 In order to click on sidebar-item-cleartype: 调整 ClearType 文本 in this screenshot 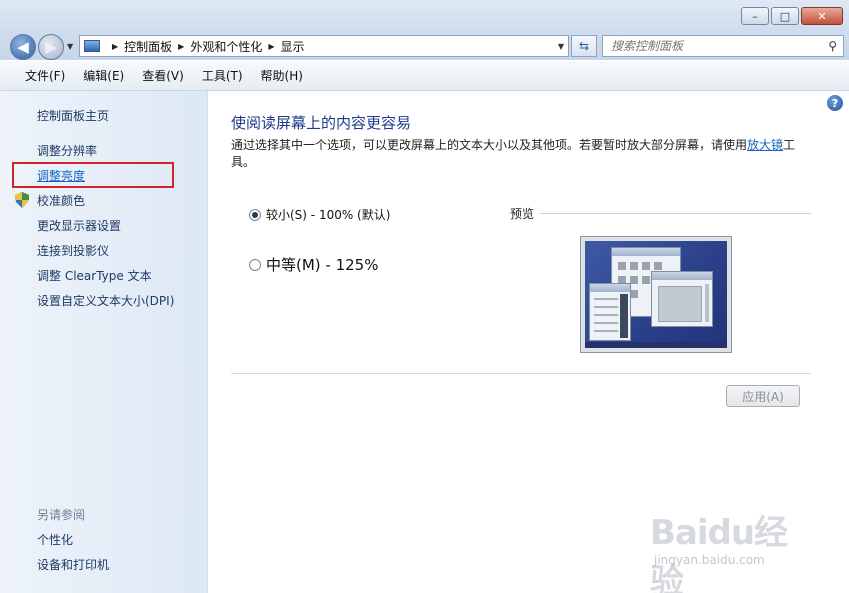, I will do `click(94, 275)`.